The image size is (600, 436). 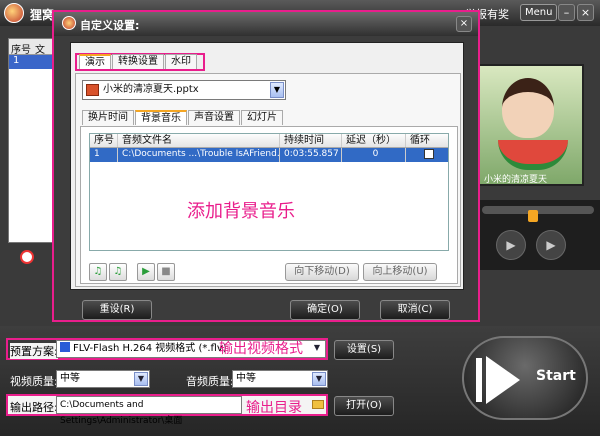 What do you see at coordinates (322, 272) in the screenshot?
I see `move-down-button: 向下移动(D)` at bounding box center [322, 272].